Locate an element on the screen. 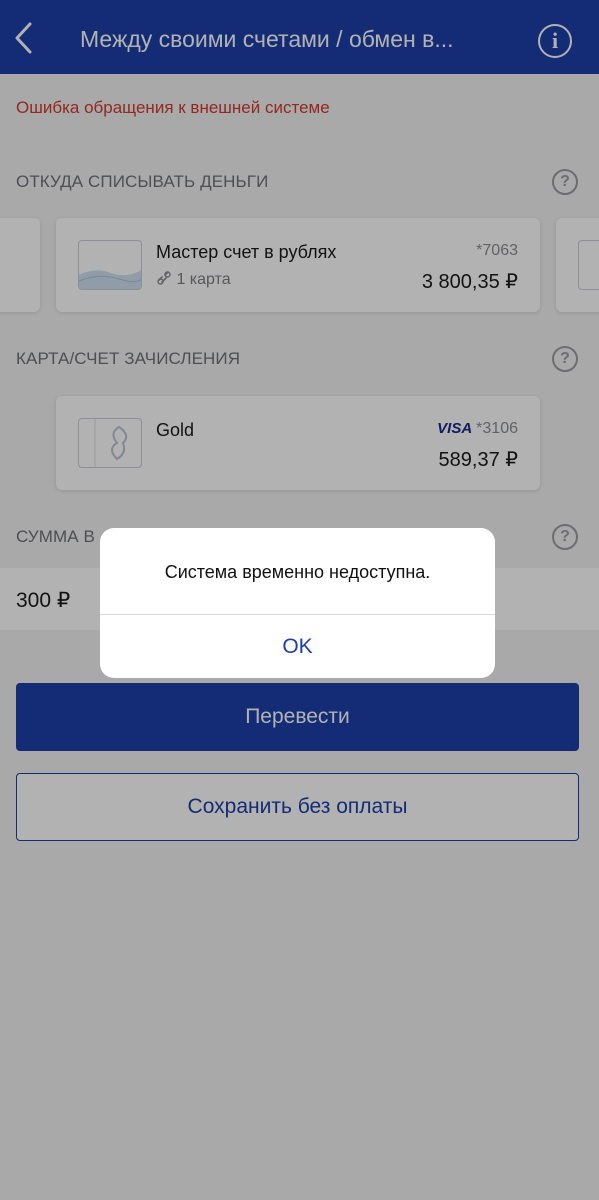 Image resolution: width=599 pixels, height=1200 pixels. ok-button: OK is located at coordinates (297, 646).